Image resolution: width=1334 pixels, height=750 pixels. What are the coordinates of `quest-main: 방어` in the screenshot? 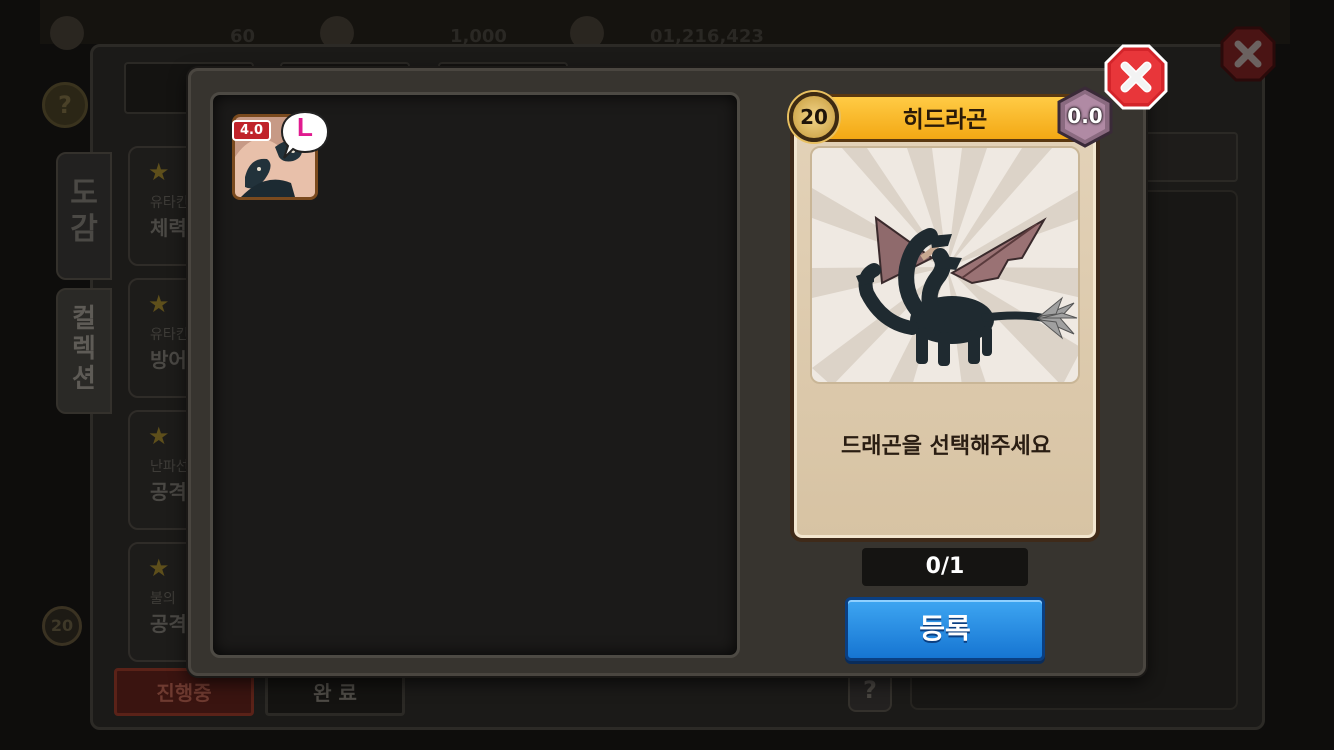 It's located at (168, 360).